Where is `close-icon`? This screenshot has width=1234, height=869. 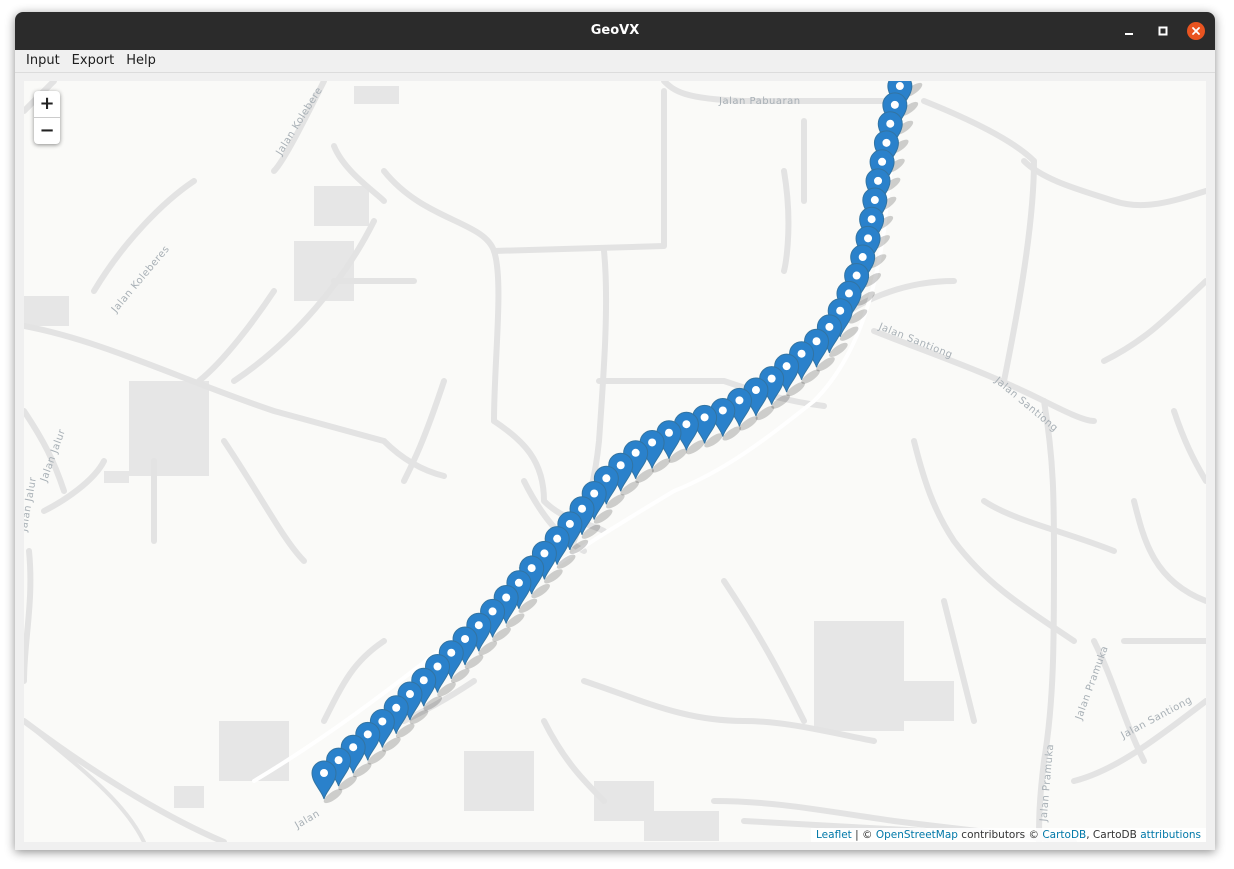
close-icon is located at coordinates (1196, 31).